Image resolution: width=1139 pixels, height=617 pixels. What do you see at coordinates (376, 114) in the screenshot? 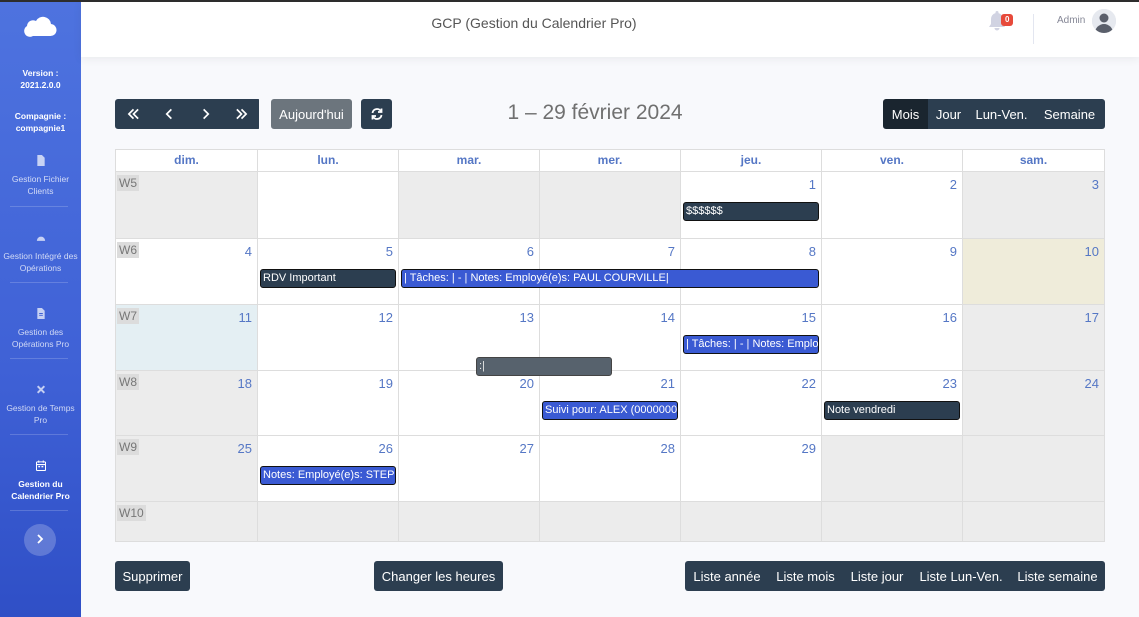
I see `refresh-button` at bounding box center [376, 114].